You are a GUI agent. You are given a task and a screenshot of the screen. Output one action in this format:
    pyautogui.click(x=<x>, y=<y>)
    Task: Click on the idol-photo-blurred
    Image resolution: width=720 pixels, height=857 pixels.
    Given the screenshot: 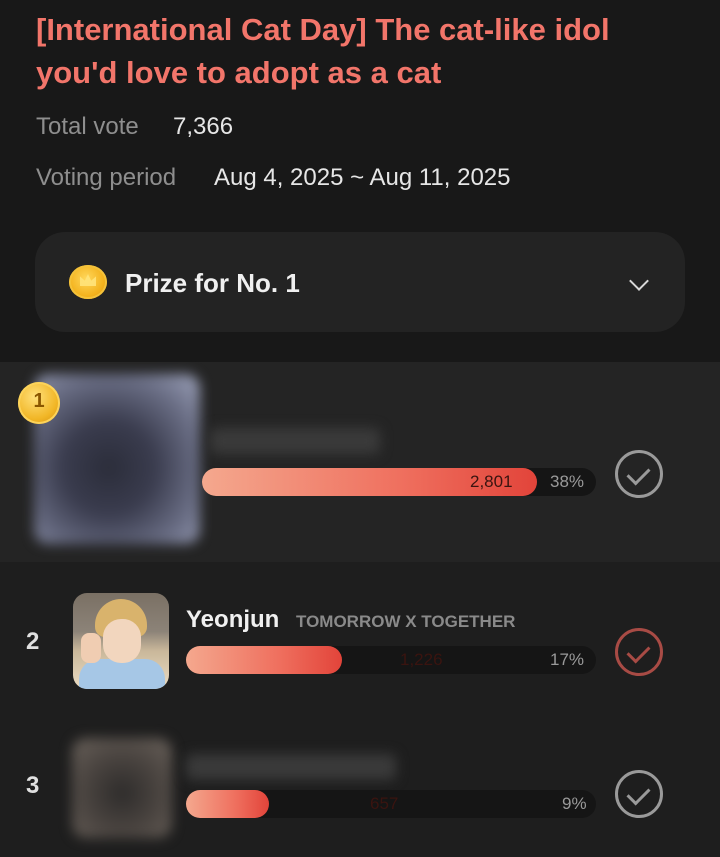 What is the action you would take?
    pyautogui.click(x=122, y=788)
    